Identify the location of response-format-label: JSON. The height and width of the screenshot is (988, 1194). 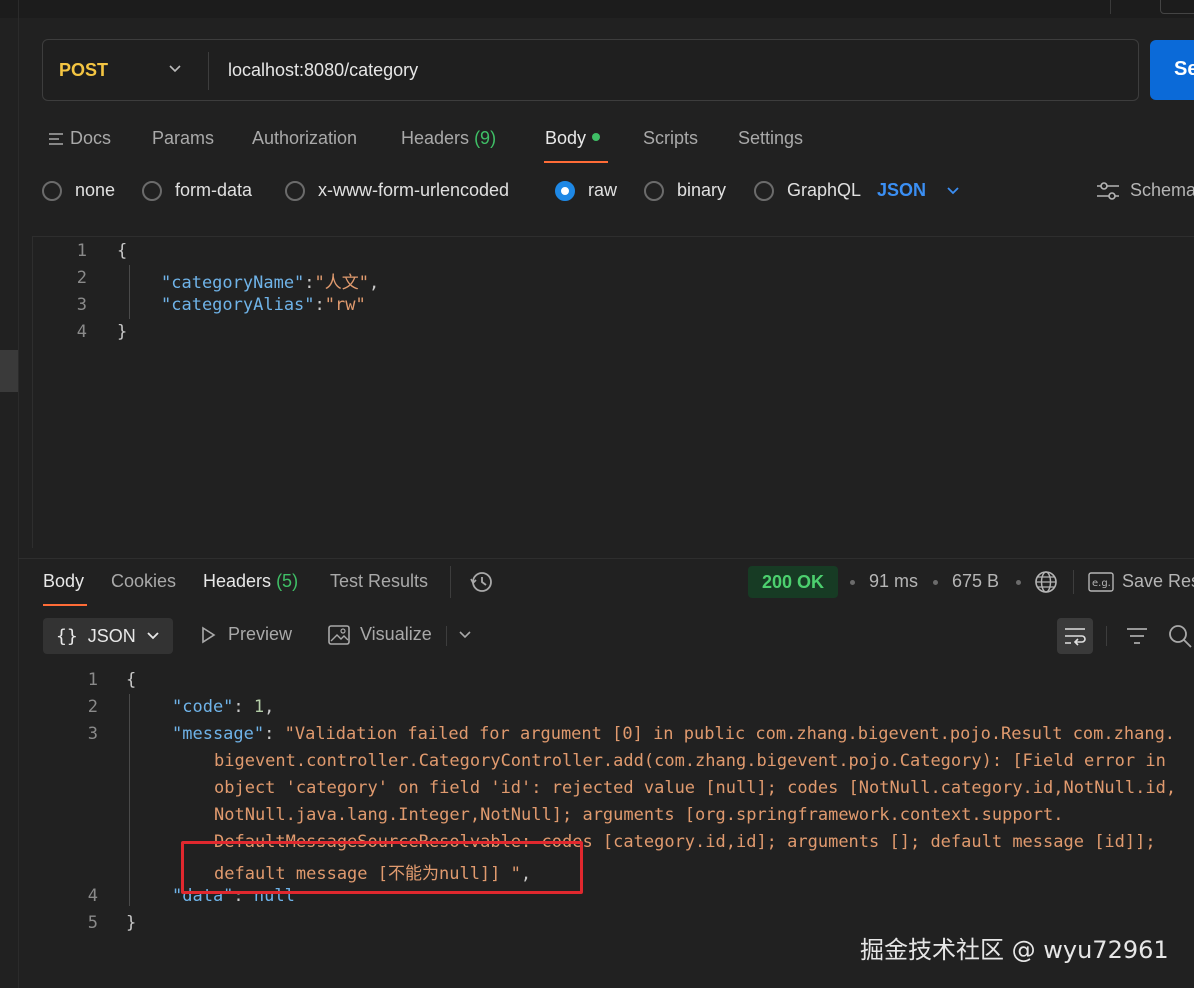
(111, 635).